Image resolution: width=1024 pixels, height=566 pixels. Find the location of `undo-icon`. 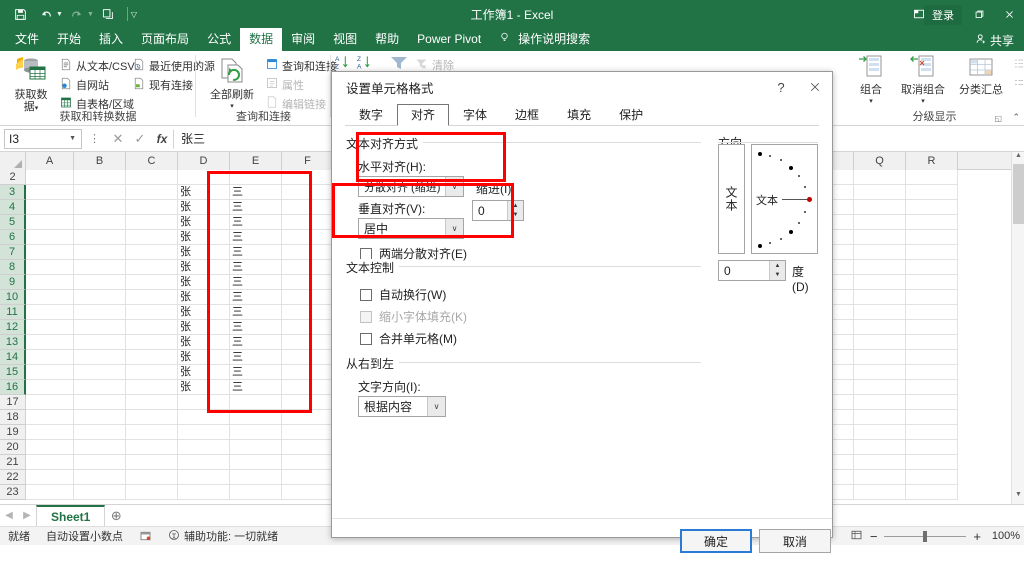

undo-icon is located at coordinates (46, 14).